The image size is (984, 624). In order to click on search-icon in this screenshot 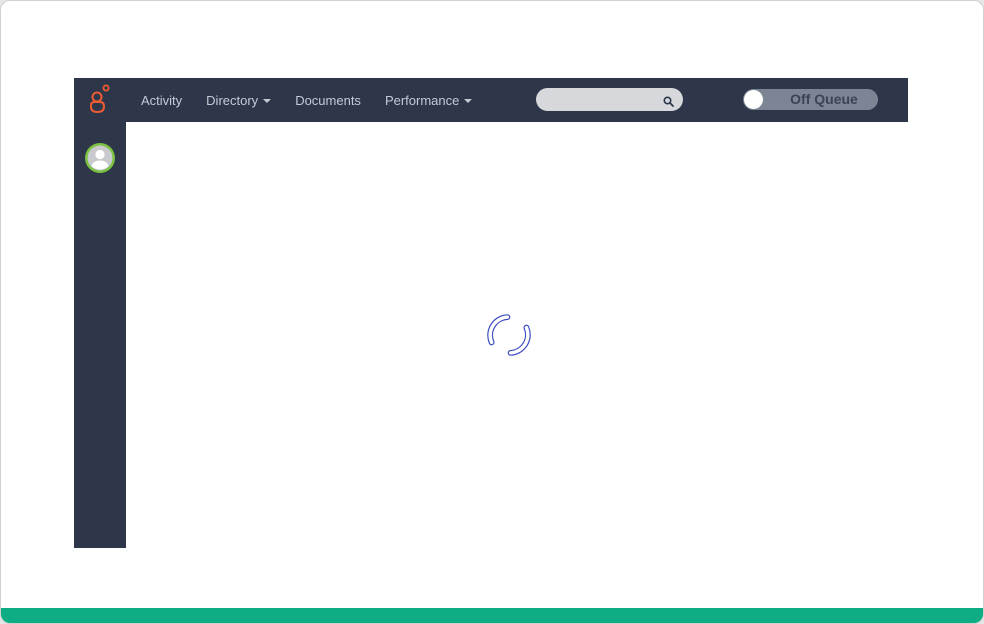, I will do `click(668, 100)`.